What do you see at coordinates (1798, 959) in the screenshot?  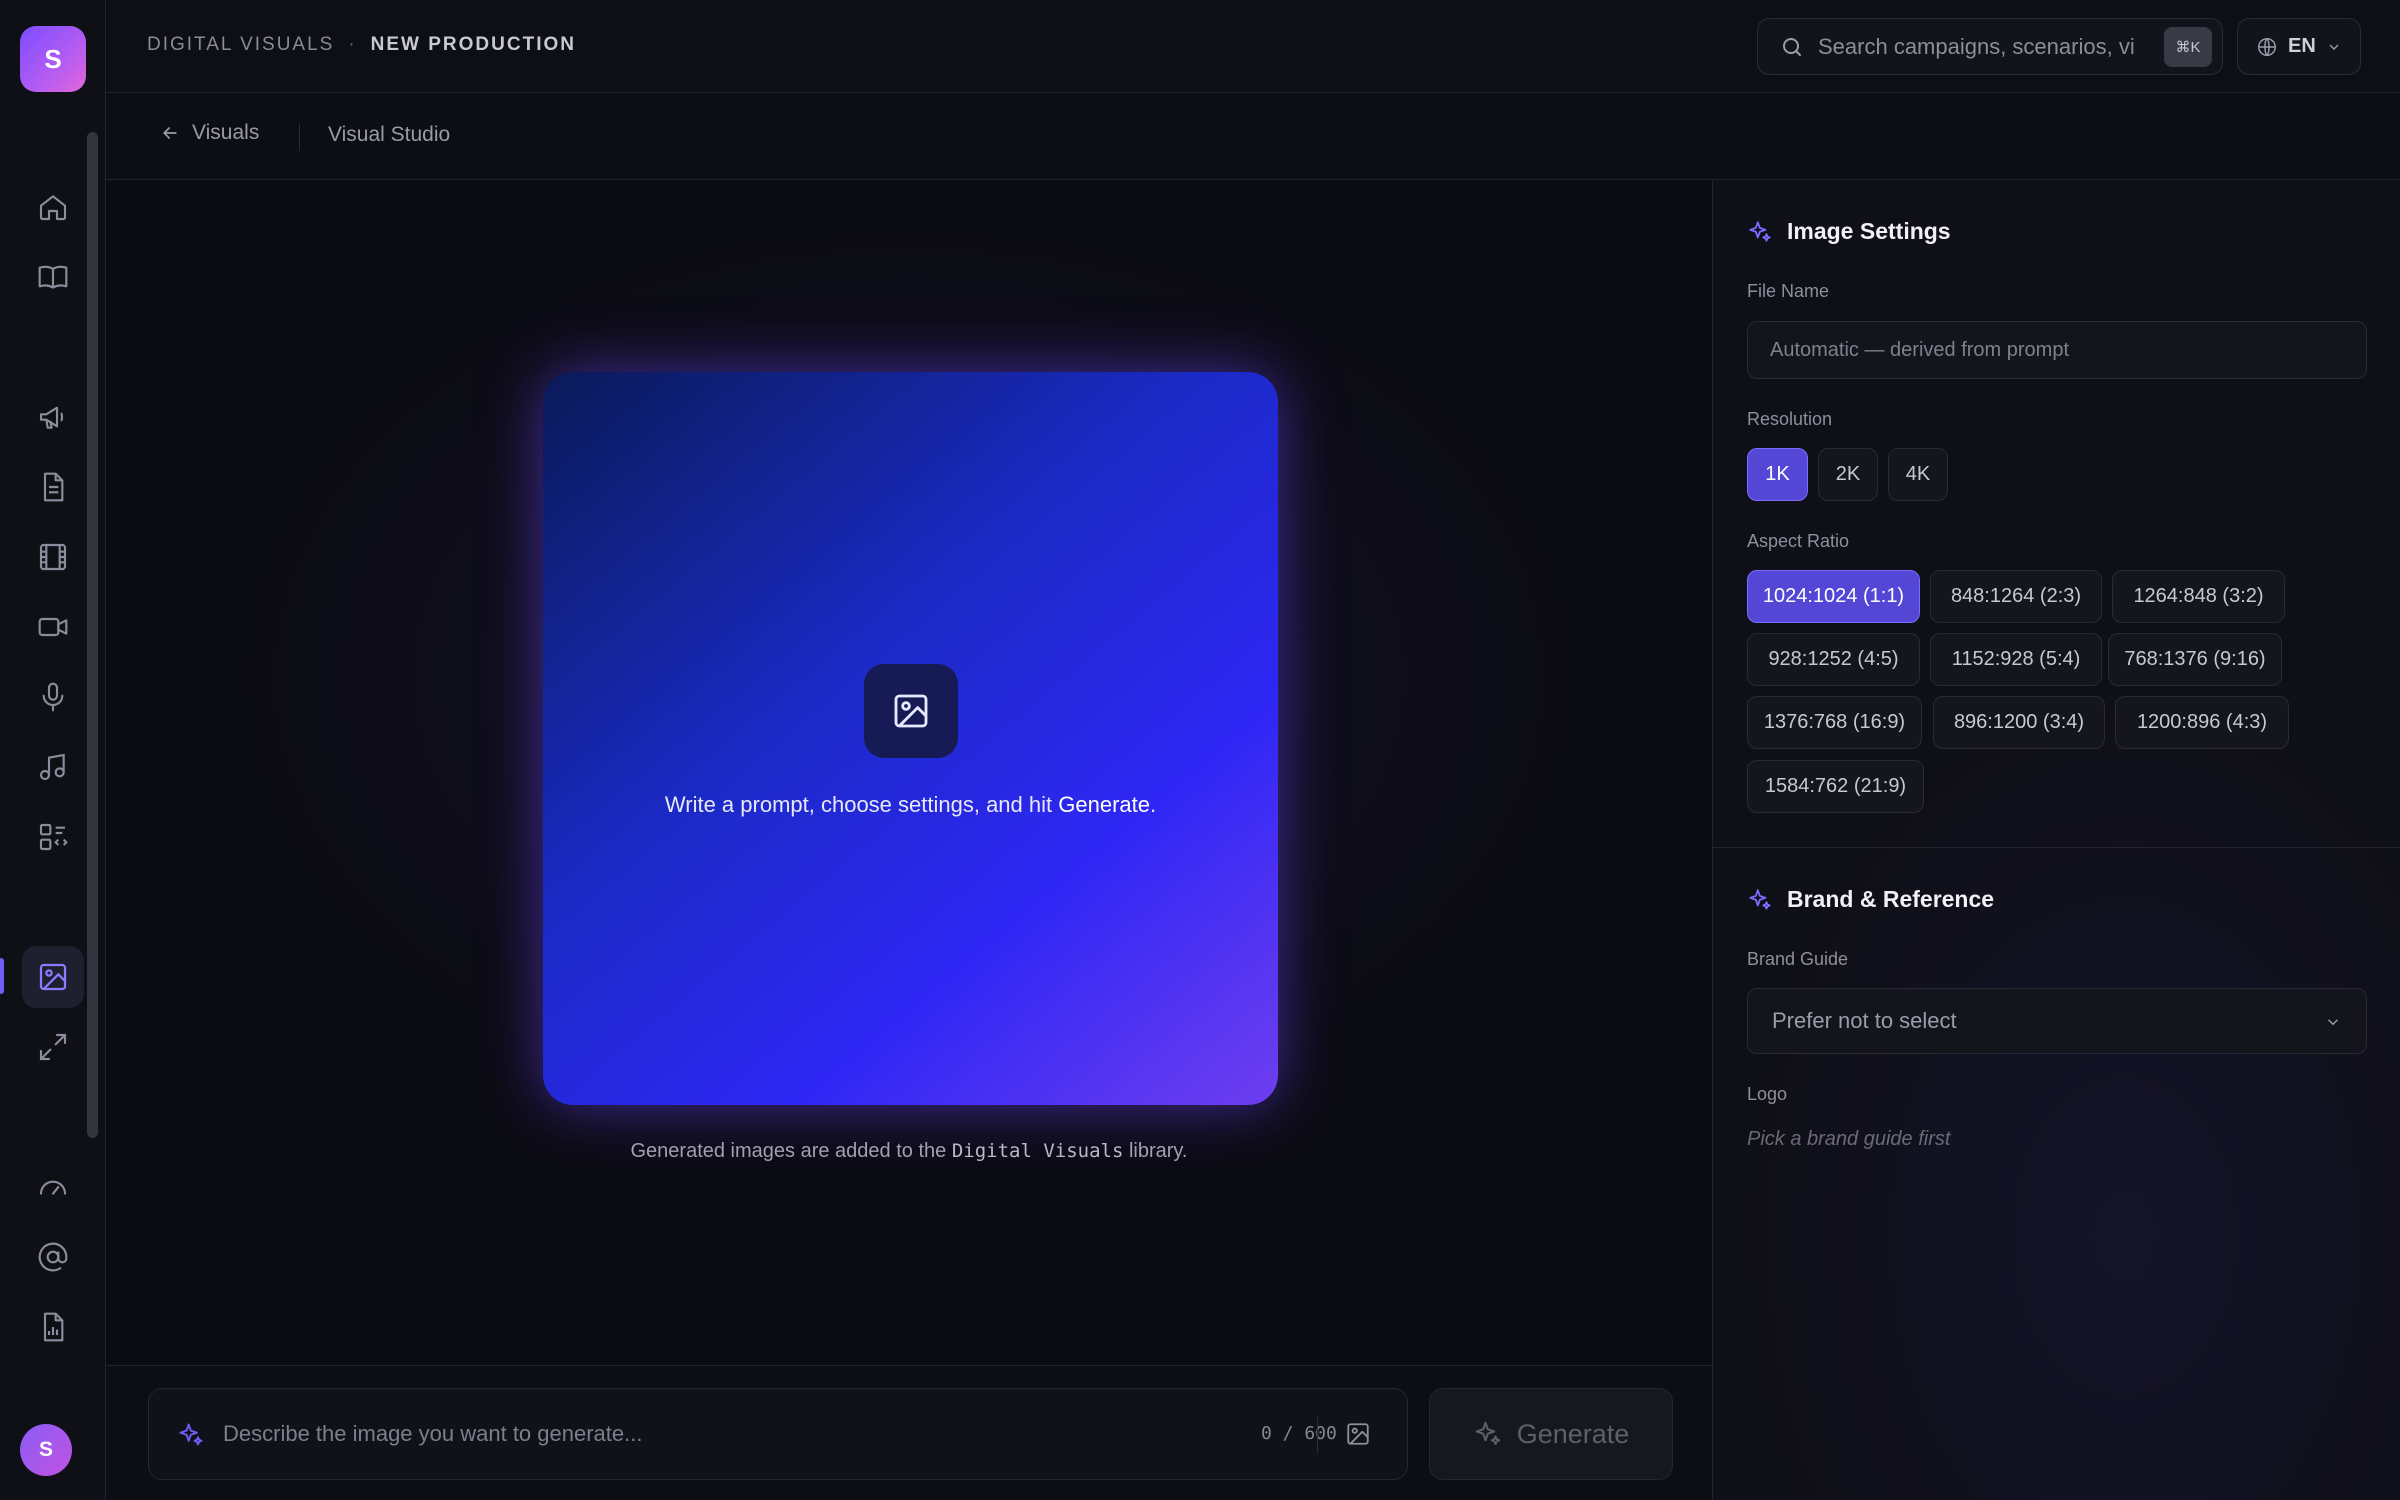 I see `brand-guide-label: Brand Guide` at bounding box center [1798, 959].